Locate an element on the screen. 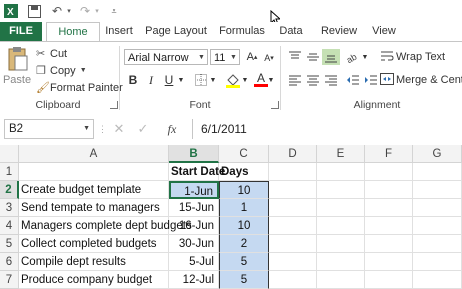 This screenshot has height=289, width=462. tab-insert: Insert is located at coordinates (119, 31).